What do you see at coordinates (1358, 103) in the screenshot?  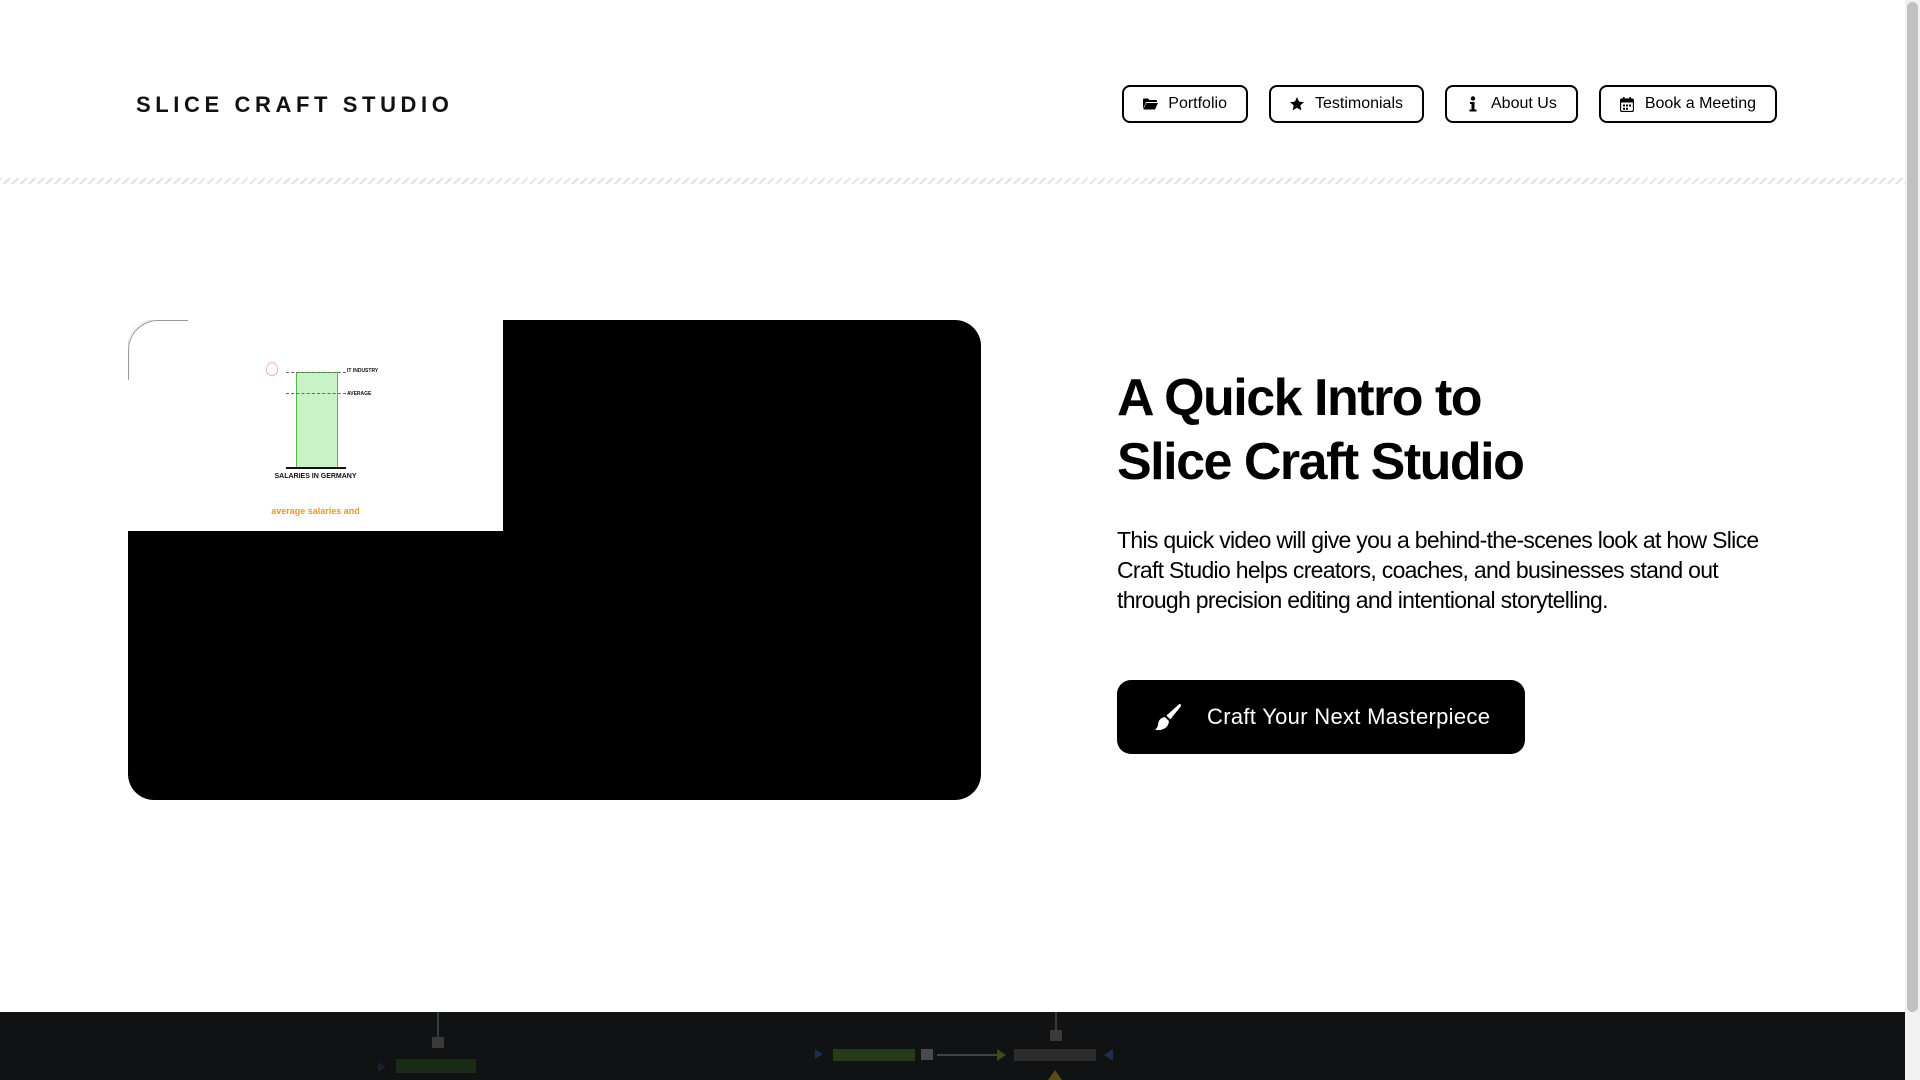 I see `nav-testimonials-label: Testimonials` at bounding box center [1358, 103].